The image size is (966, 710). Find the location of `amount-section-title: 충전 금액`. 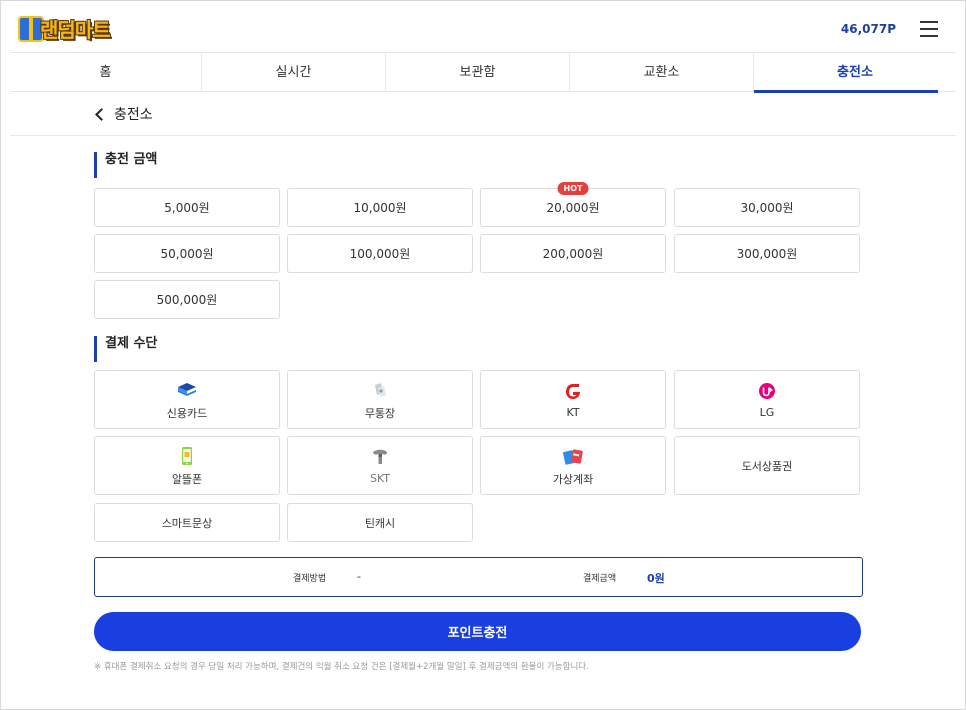

amount-section-title: 충전 금액 is located at coordinates (125, 165).